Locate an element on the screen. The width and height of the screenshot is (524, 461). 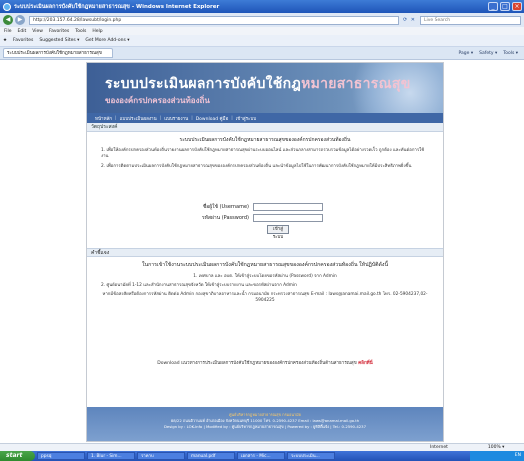
search-input: Live Search is located at coordinates (470, 20).